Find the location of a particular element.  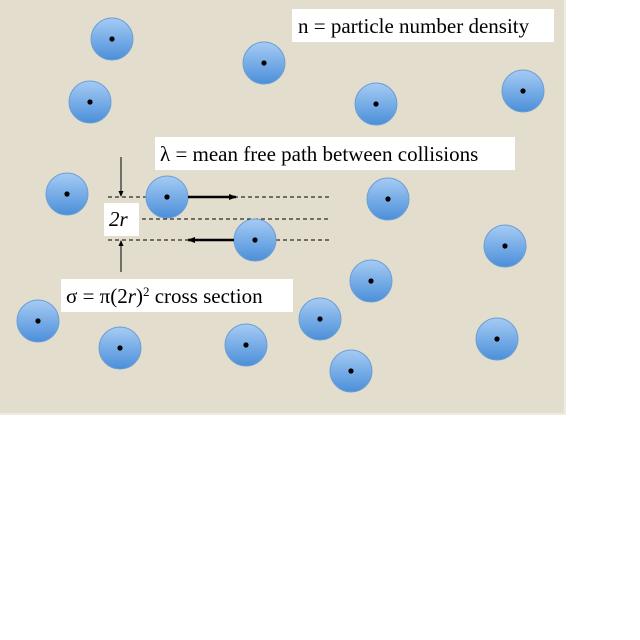

diameter-r: r is located at coordinates (123, 219).